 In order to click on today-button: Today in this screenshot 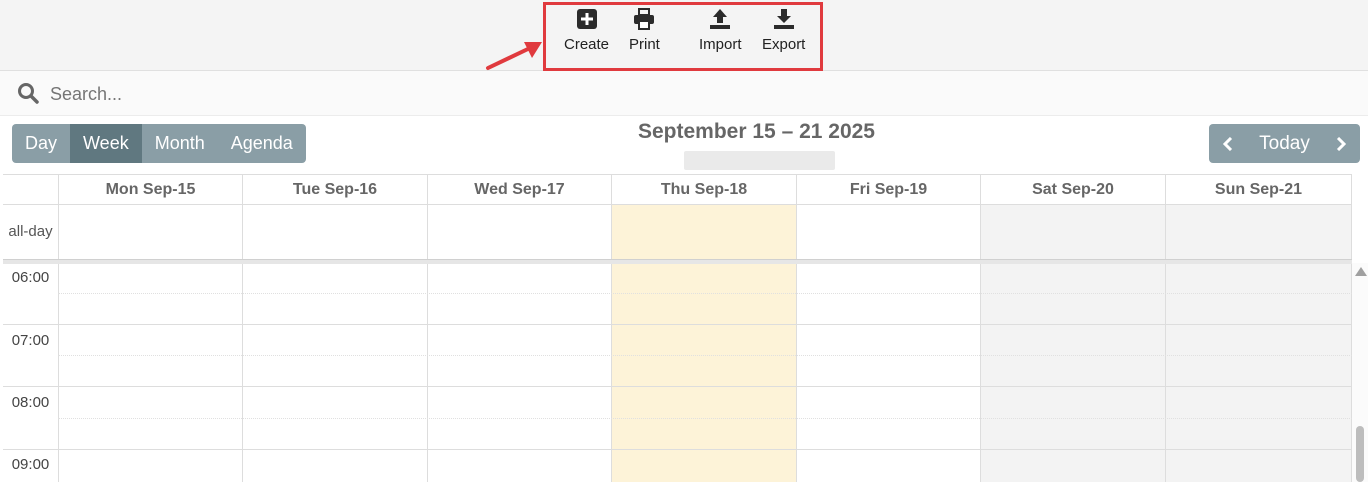, I will do `click(1284, 143)`.